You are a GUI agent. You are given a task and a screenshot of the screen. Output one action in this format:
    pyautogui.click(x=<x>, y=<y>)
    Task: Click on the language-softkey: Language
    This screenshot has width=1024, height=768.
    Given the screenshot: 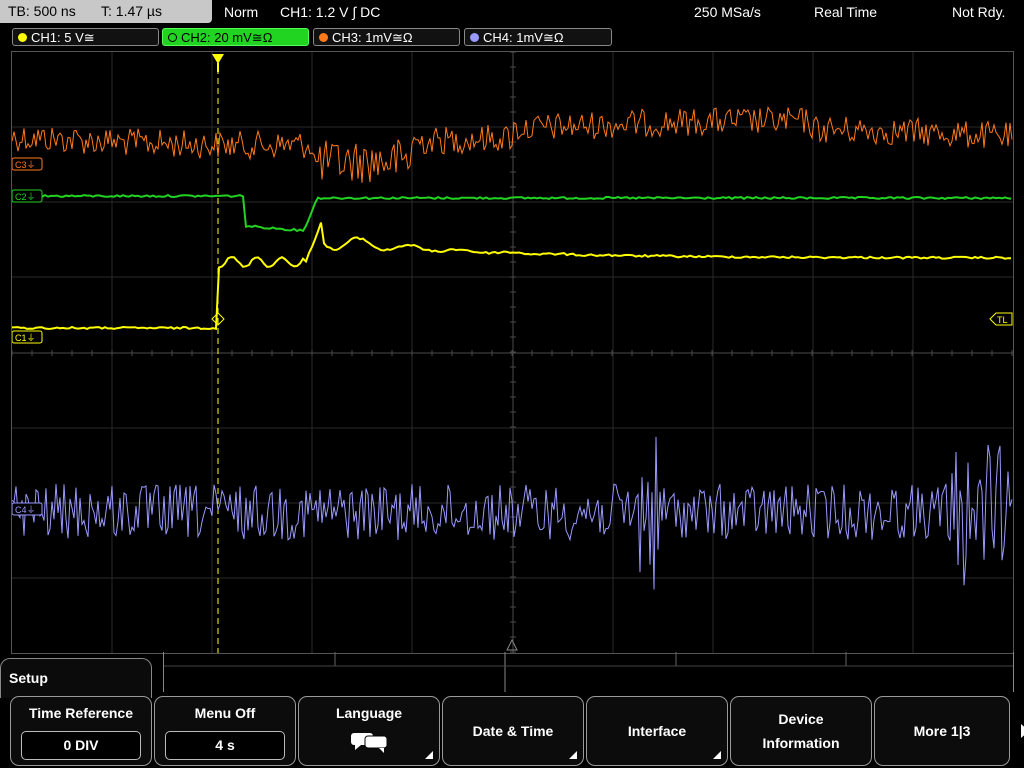 What is the action you would take?
    pyautogui.click(x=369, y=731)
    